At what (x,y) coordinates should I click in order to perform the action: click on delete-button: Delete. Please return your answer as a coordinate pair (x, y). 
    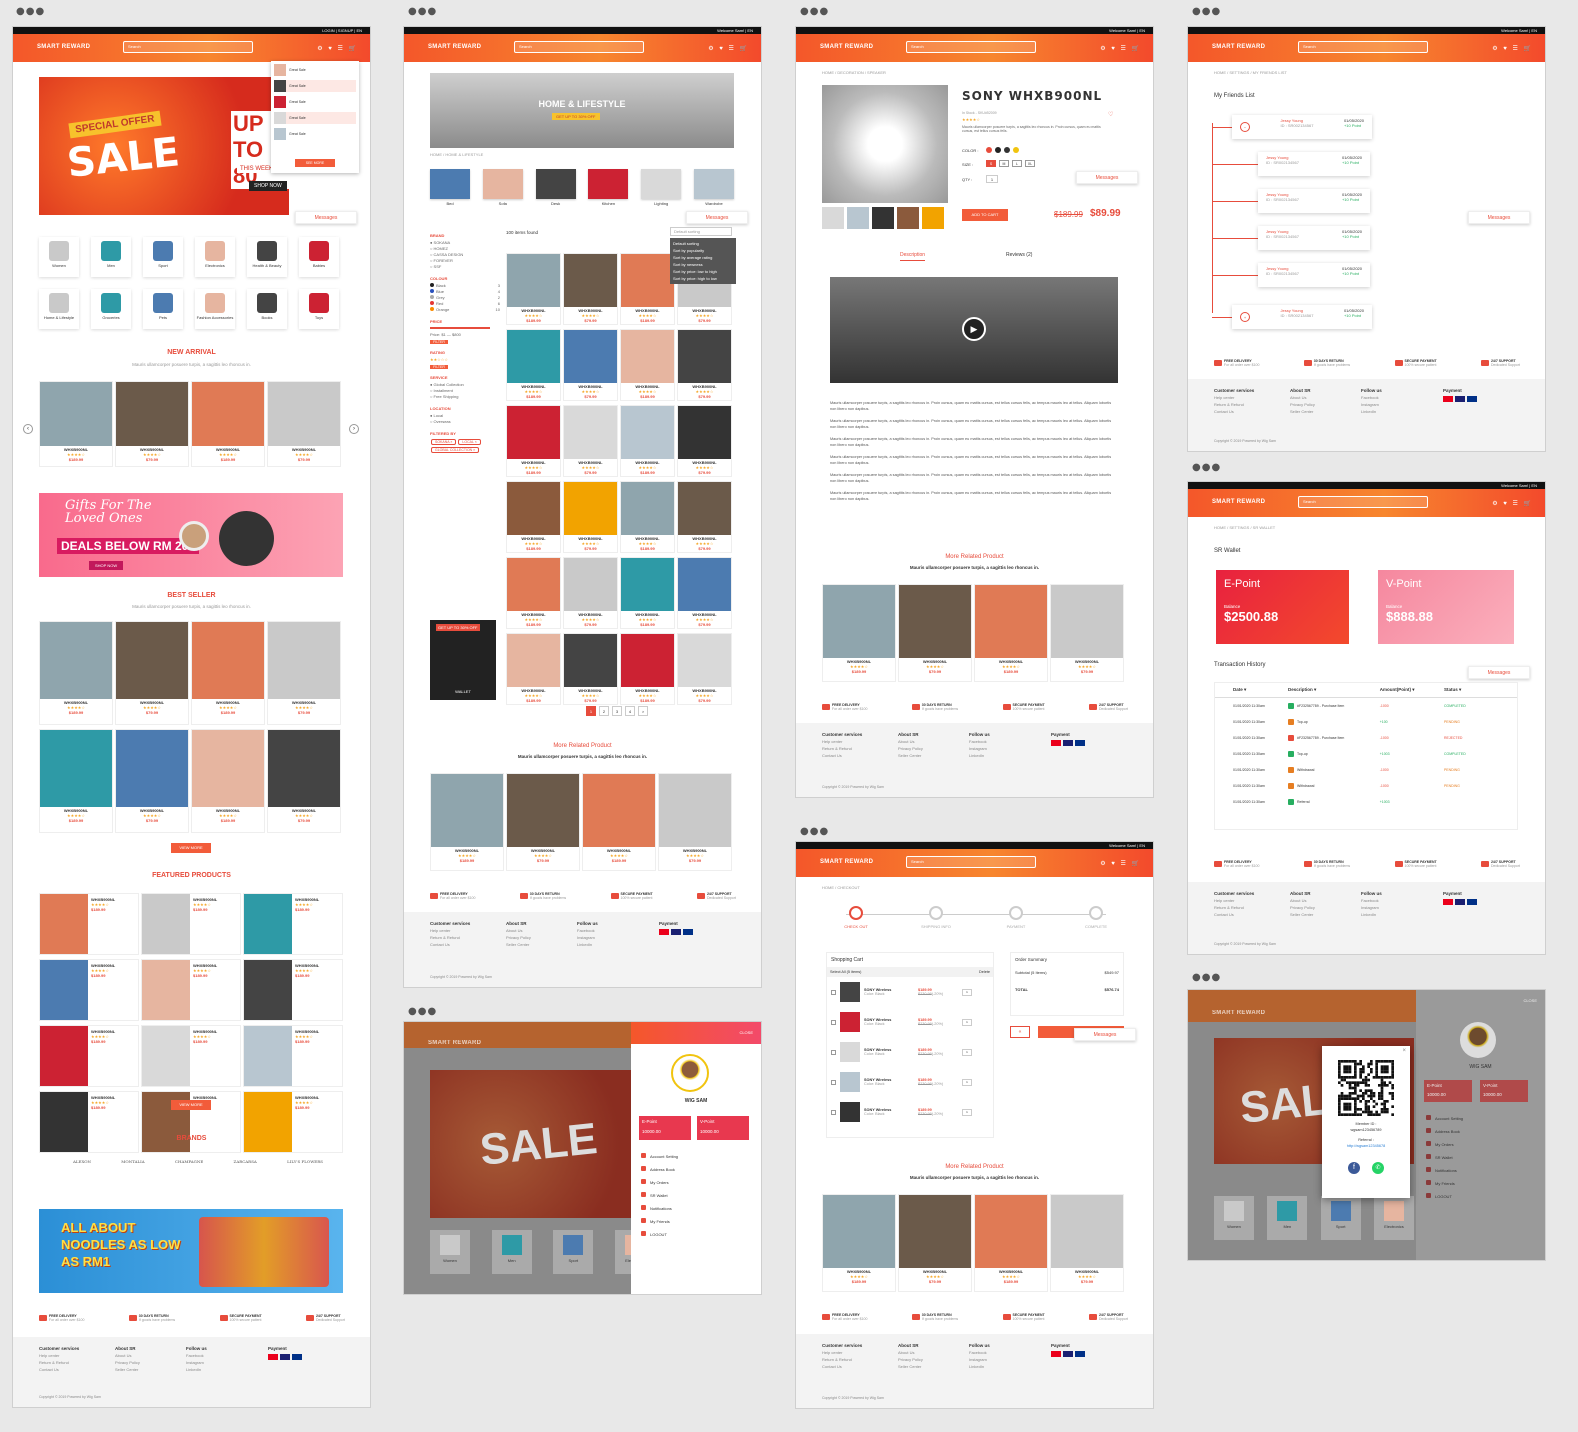
    Looking at the image, I should click on (984, 972).